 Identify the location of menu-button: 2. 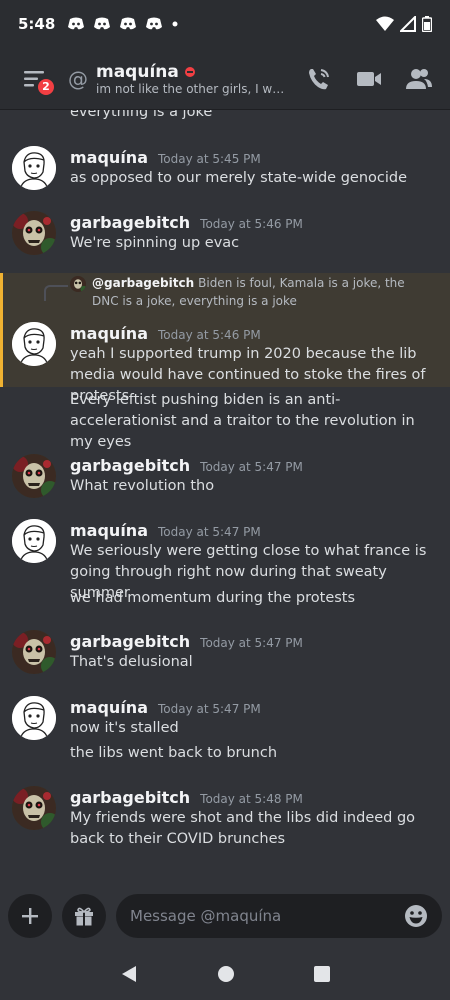
(36, 79).